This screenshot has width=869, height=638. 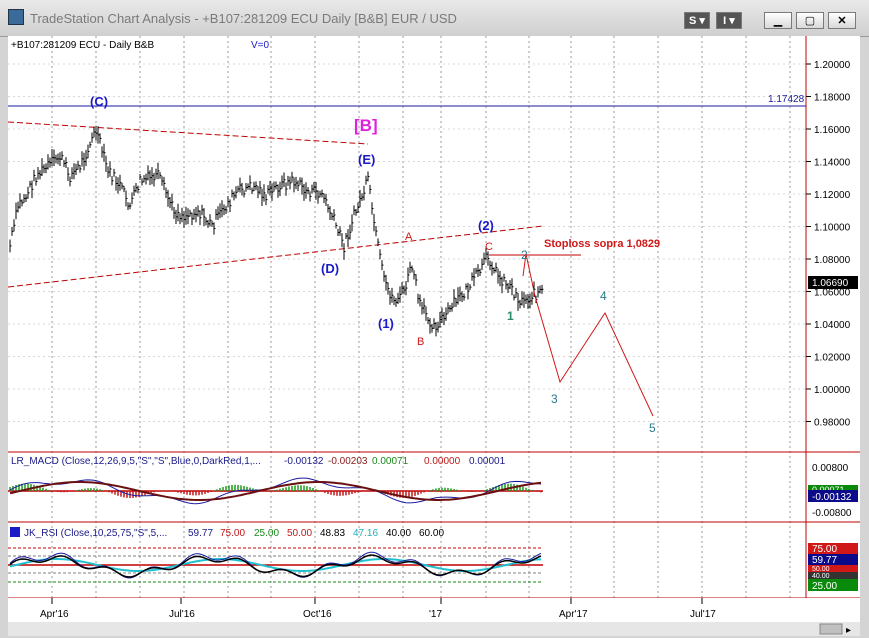 I want to click on wave-label-A: A, so click(x=409, y=237).